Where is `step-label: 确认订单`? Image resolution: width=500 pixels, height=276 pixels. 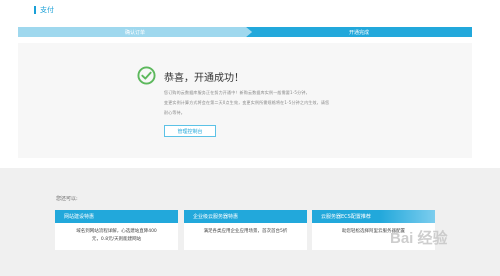 step-label: 确认订单 is located at coordinates (134, 32).